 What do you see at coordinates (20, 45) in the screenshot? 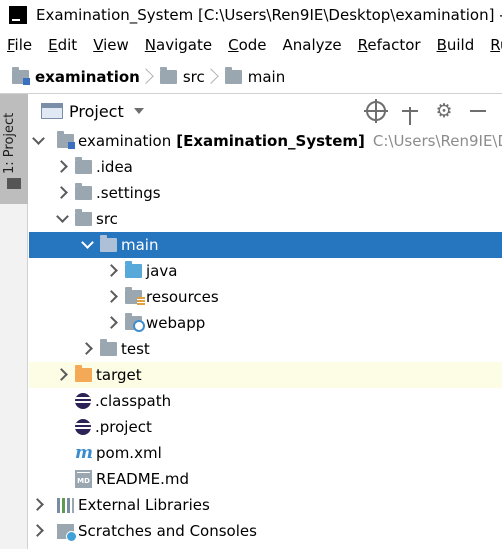
I see `menu-file: File` at bounding box center [20, 45].